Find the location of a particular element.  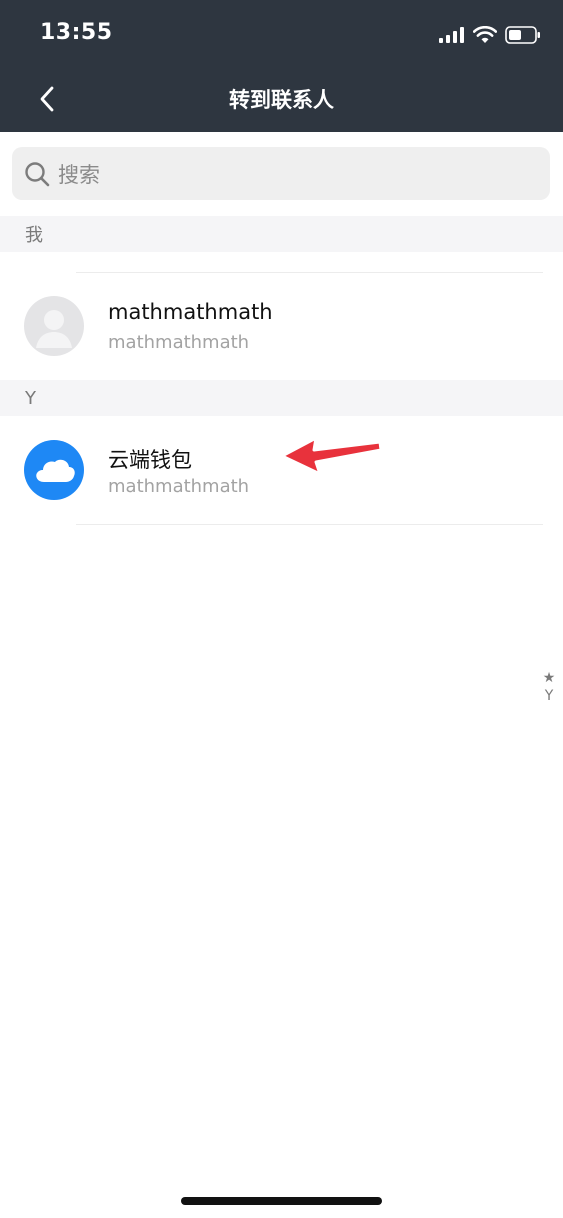

battery-icon is located at coordinates (522, 35).